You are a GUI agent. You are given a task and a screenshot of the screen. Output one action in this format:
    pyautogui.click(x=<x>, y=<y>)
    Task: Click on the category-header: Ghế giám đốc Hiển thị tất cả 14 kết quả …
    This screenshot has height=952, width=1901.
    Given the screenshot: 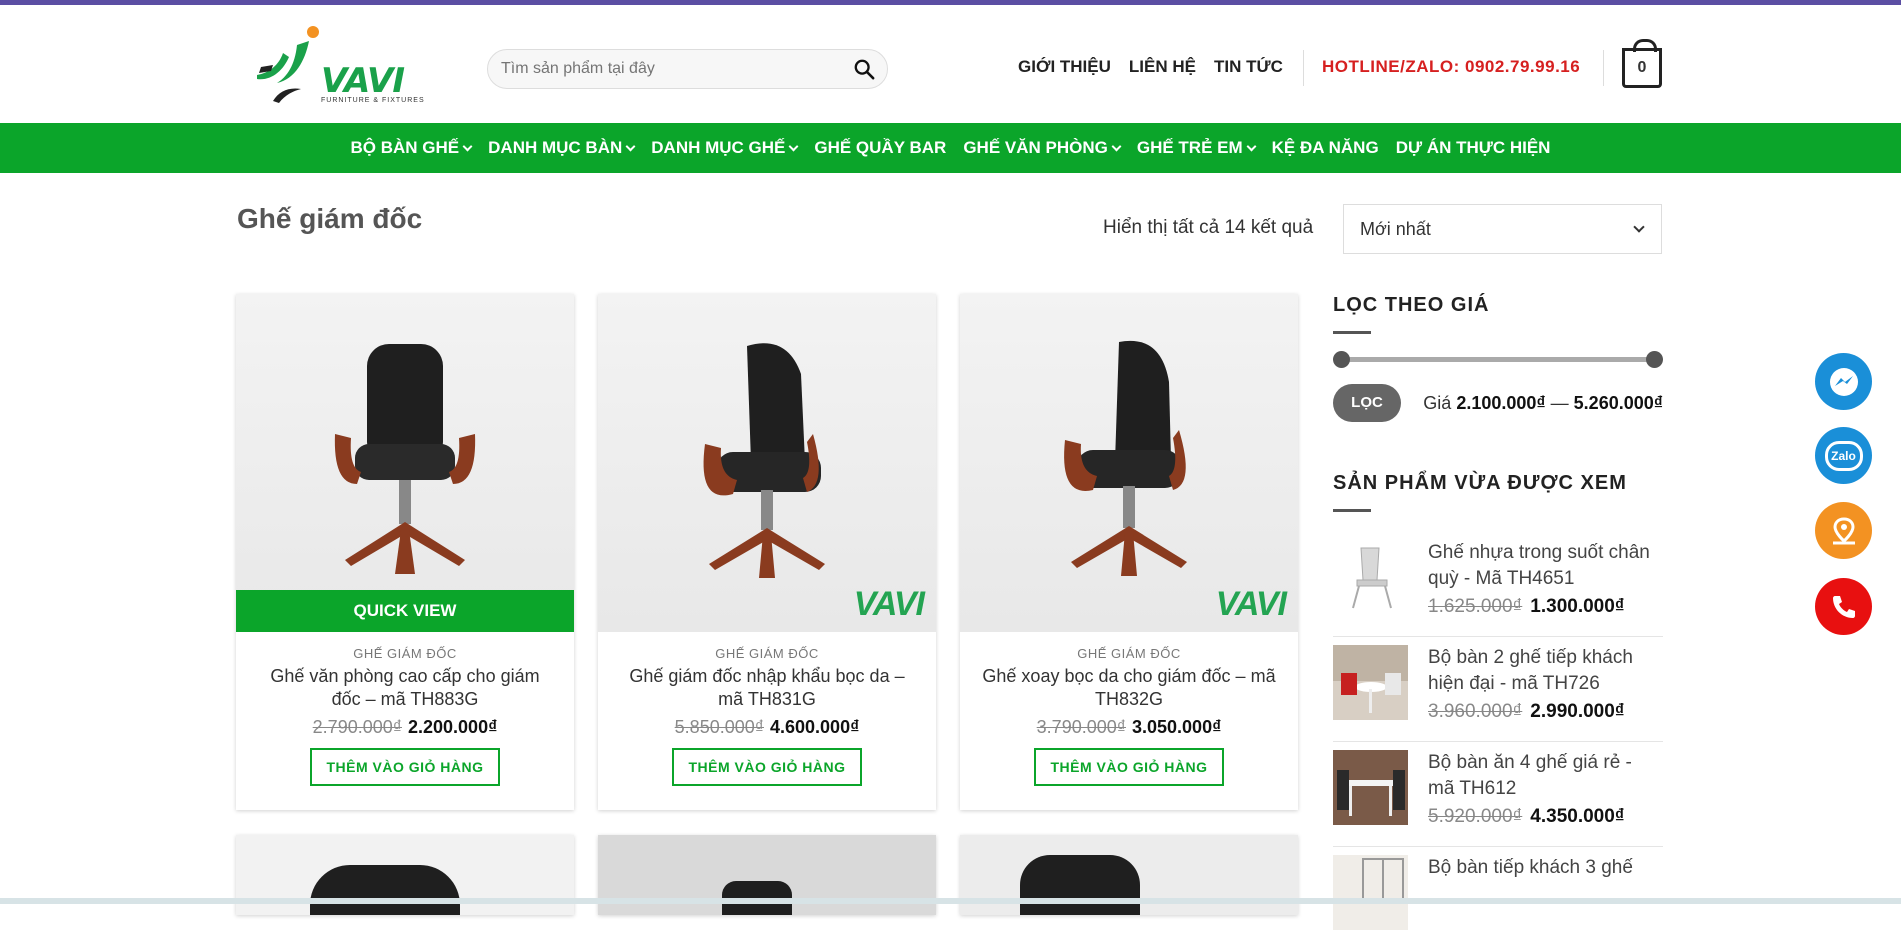 What is the action you would take?
    pyautogui.click(x=950, y=228)
    